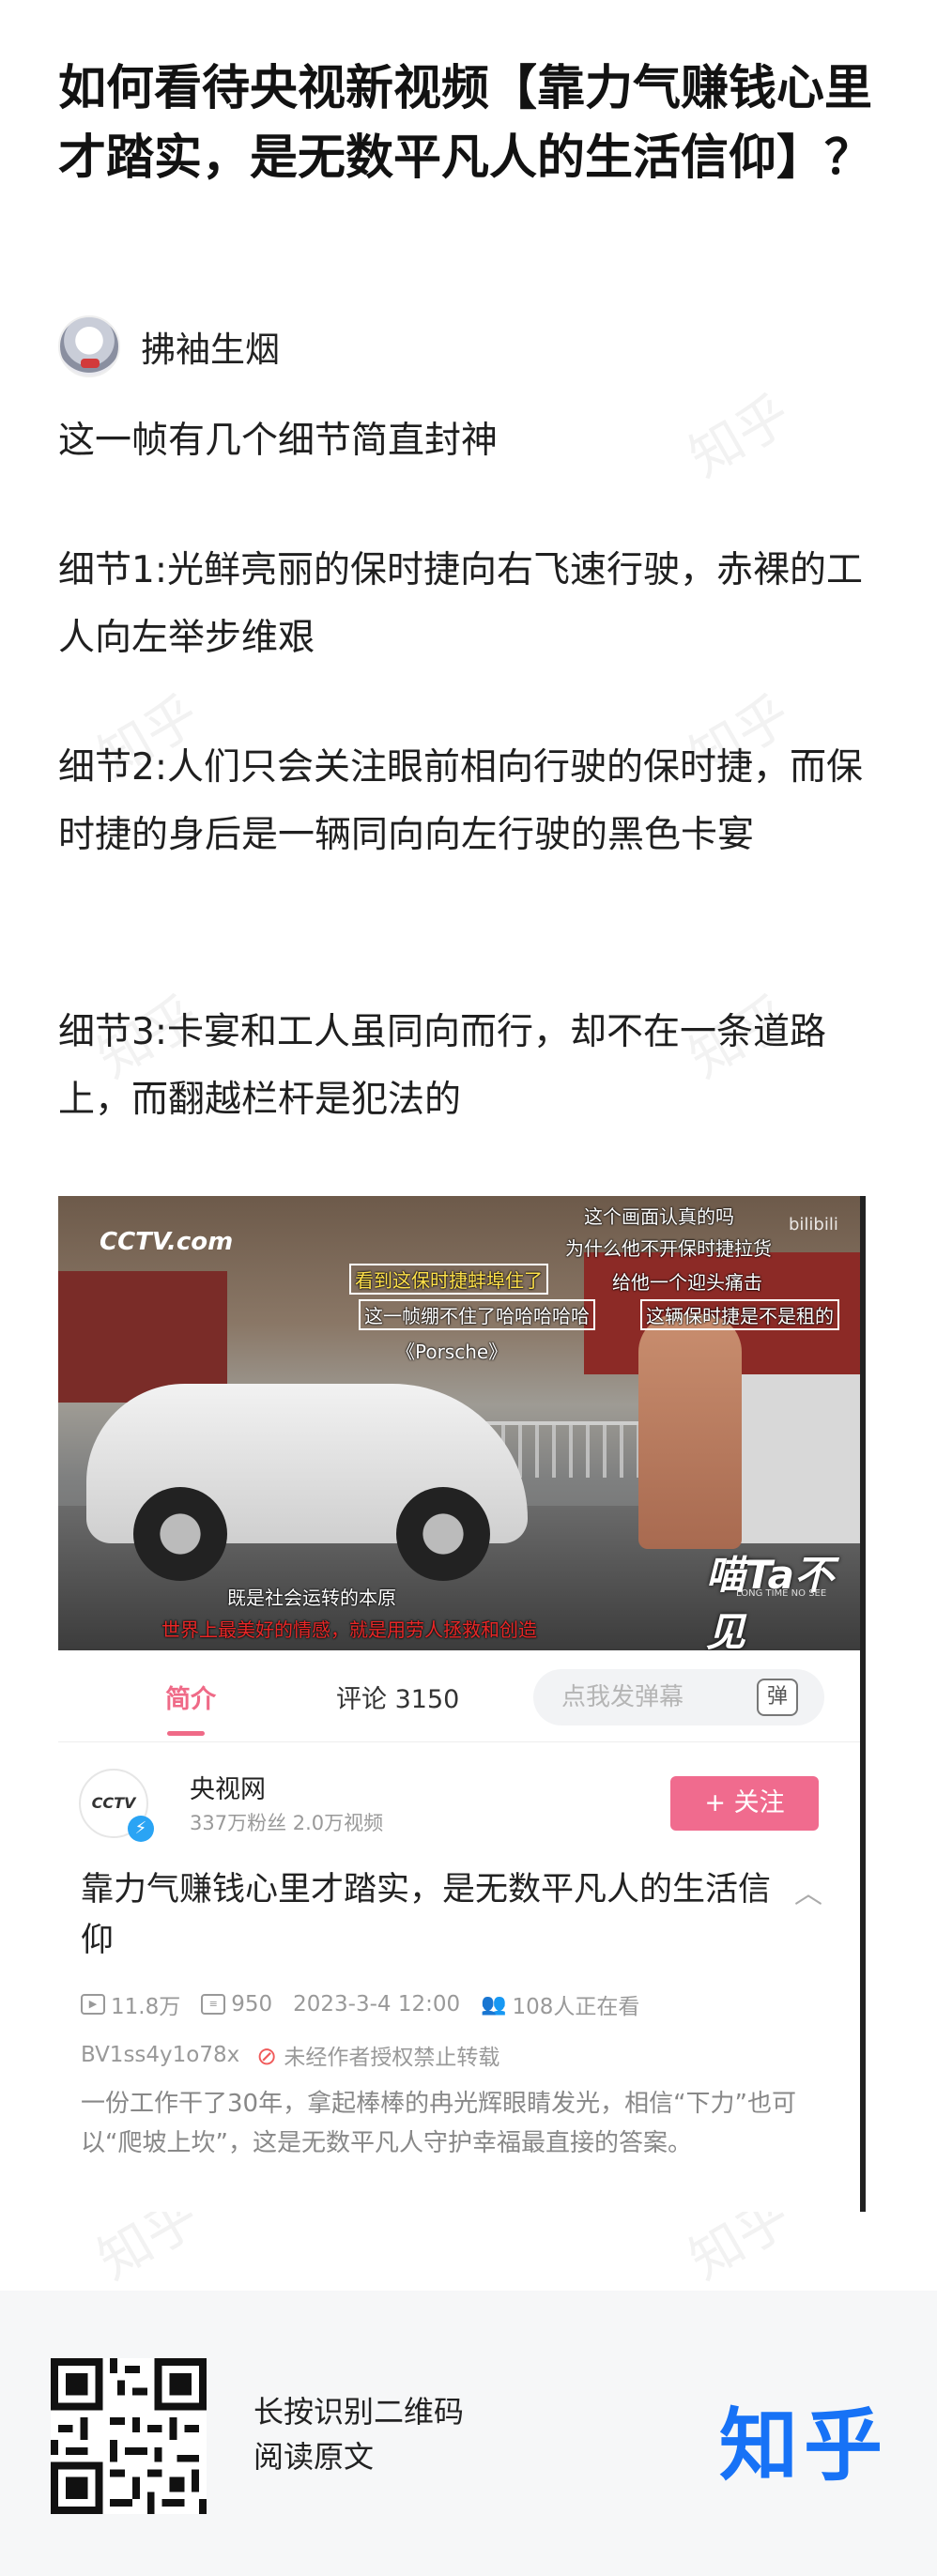 Image resolution: width=937 pixels, height=2576 pixels. What do you see at coordinates (287, 1823) in the screenshot?
I see `uploader-meta: 337万粉丝 2.0万视频` at bounding box center [287, 1823].